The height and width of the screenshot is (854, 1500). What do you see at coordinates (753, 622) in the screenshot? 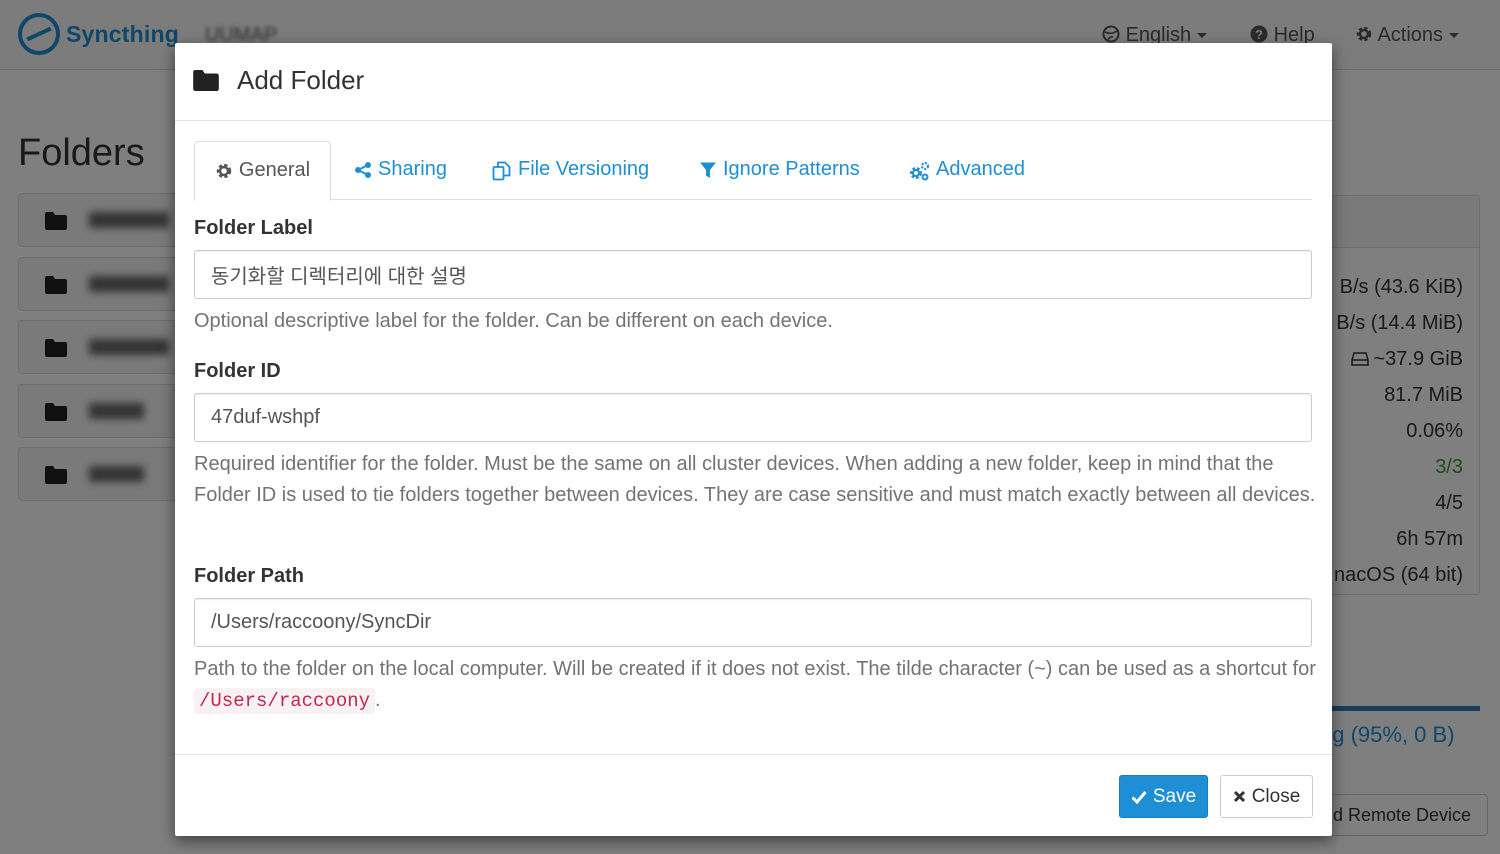
I see `folder-path-input` at bounding box center [753, 622].